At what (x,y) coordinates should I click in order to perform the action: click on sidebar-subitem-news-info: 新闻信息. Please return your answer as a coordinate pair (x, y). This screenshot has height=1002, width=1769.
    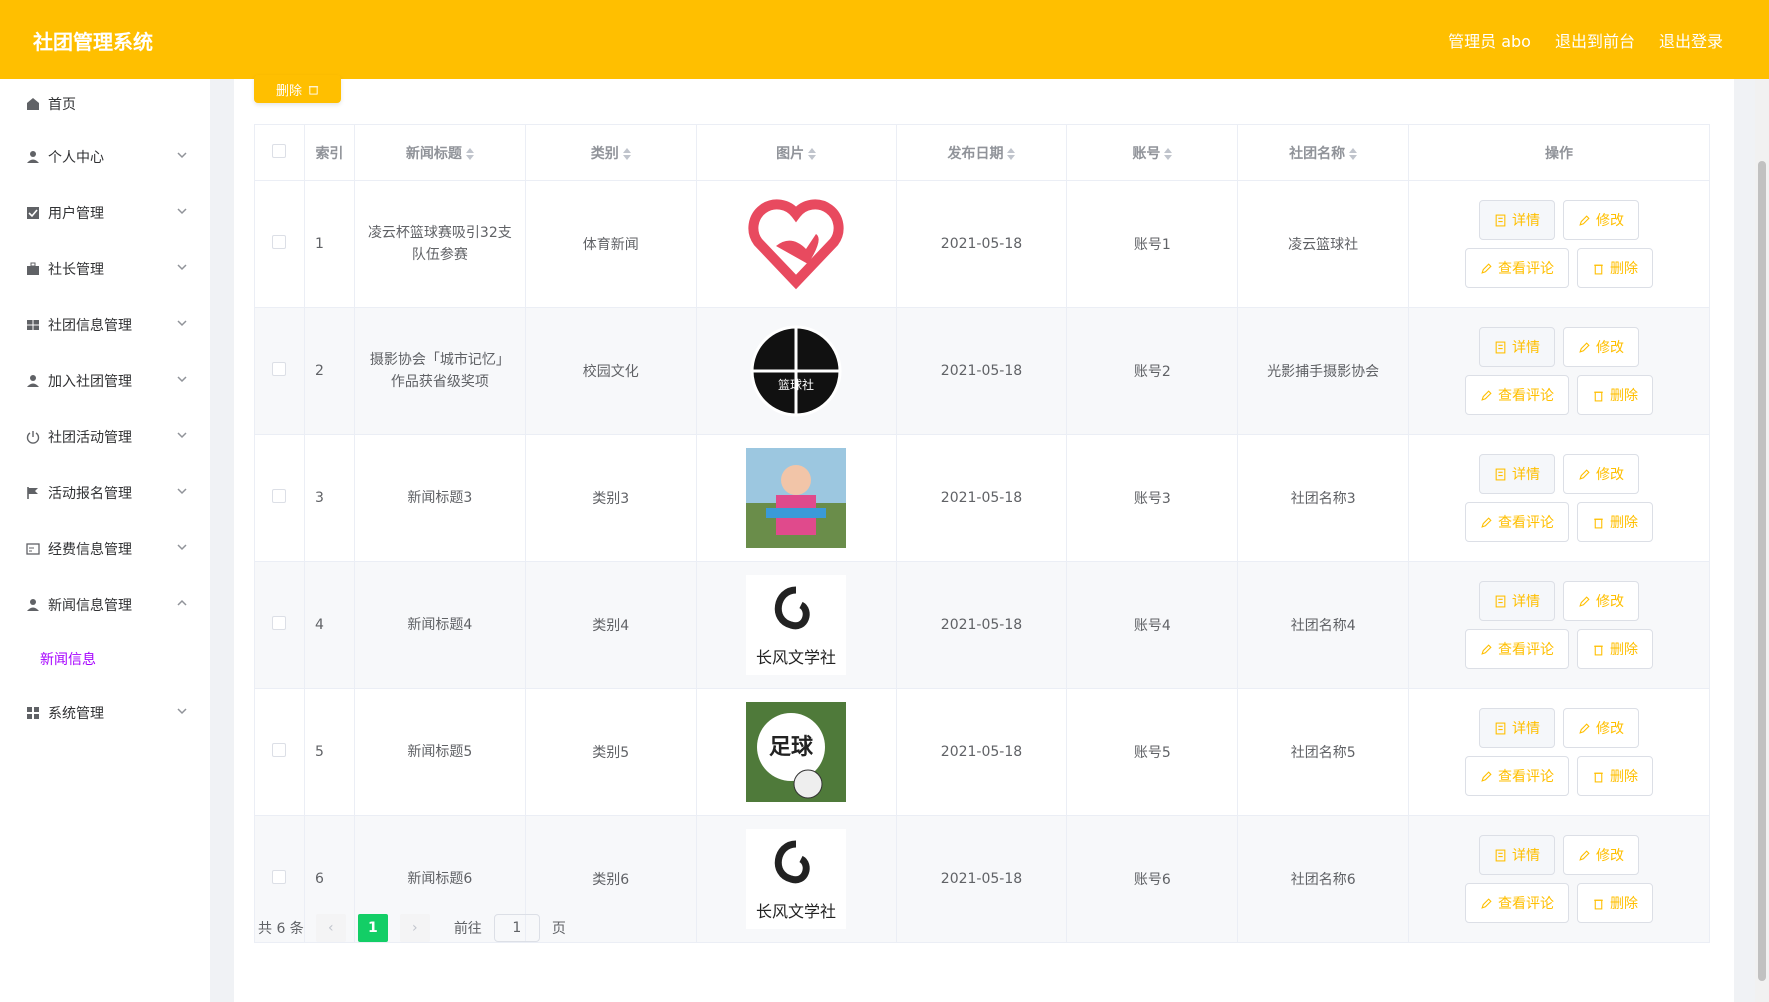
    Looking at the image, I should click on (105, 659).